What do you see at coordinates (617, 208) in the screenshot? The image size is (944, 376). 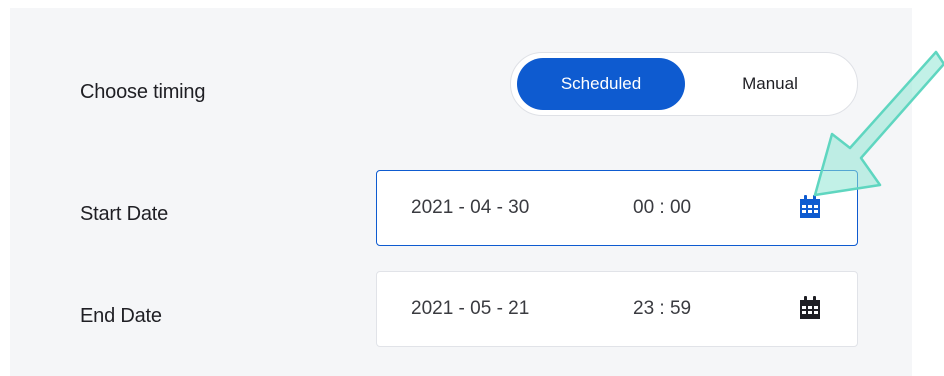 I see `start-date-field: 2021 - 04 - 30 00 : 00` at bounding box center [617, 208].